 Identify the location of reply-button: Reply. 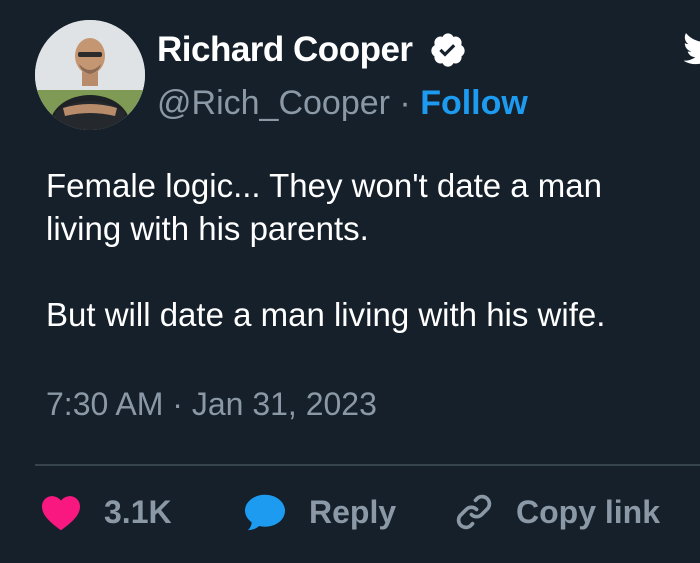
(319, 512).